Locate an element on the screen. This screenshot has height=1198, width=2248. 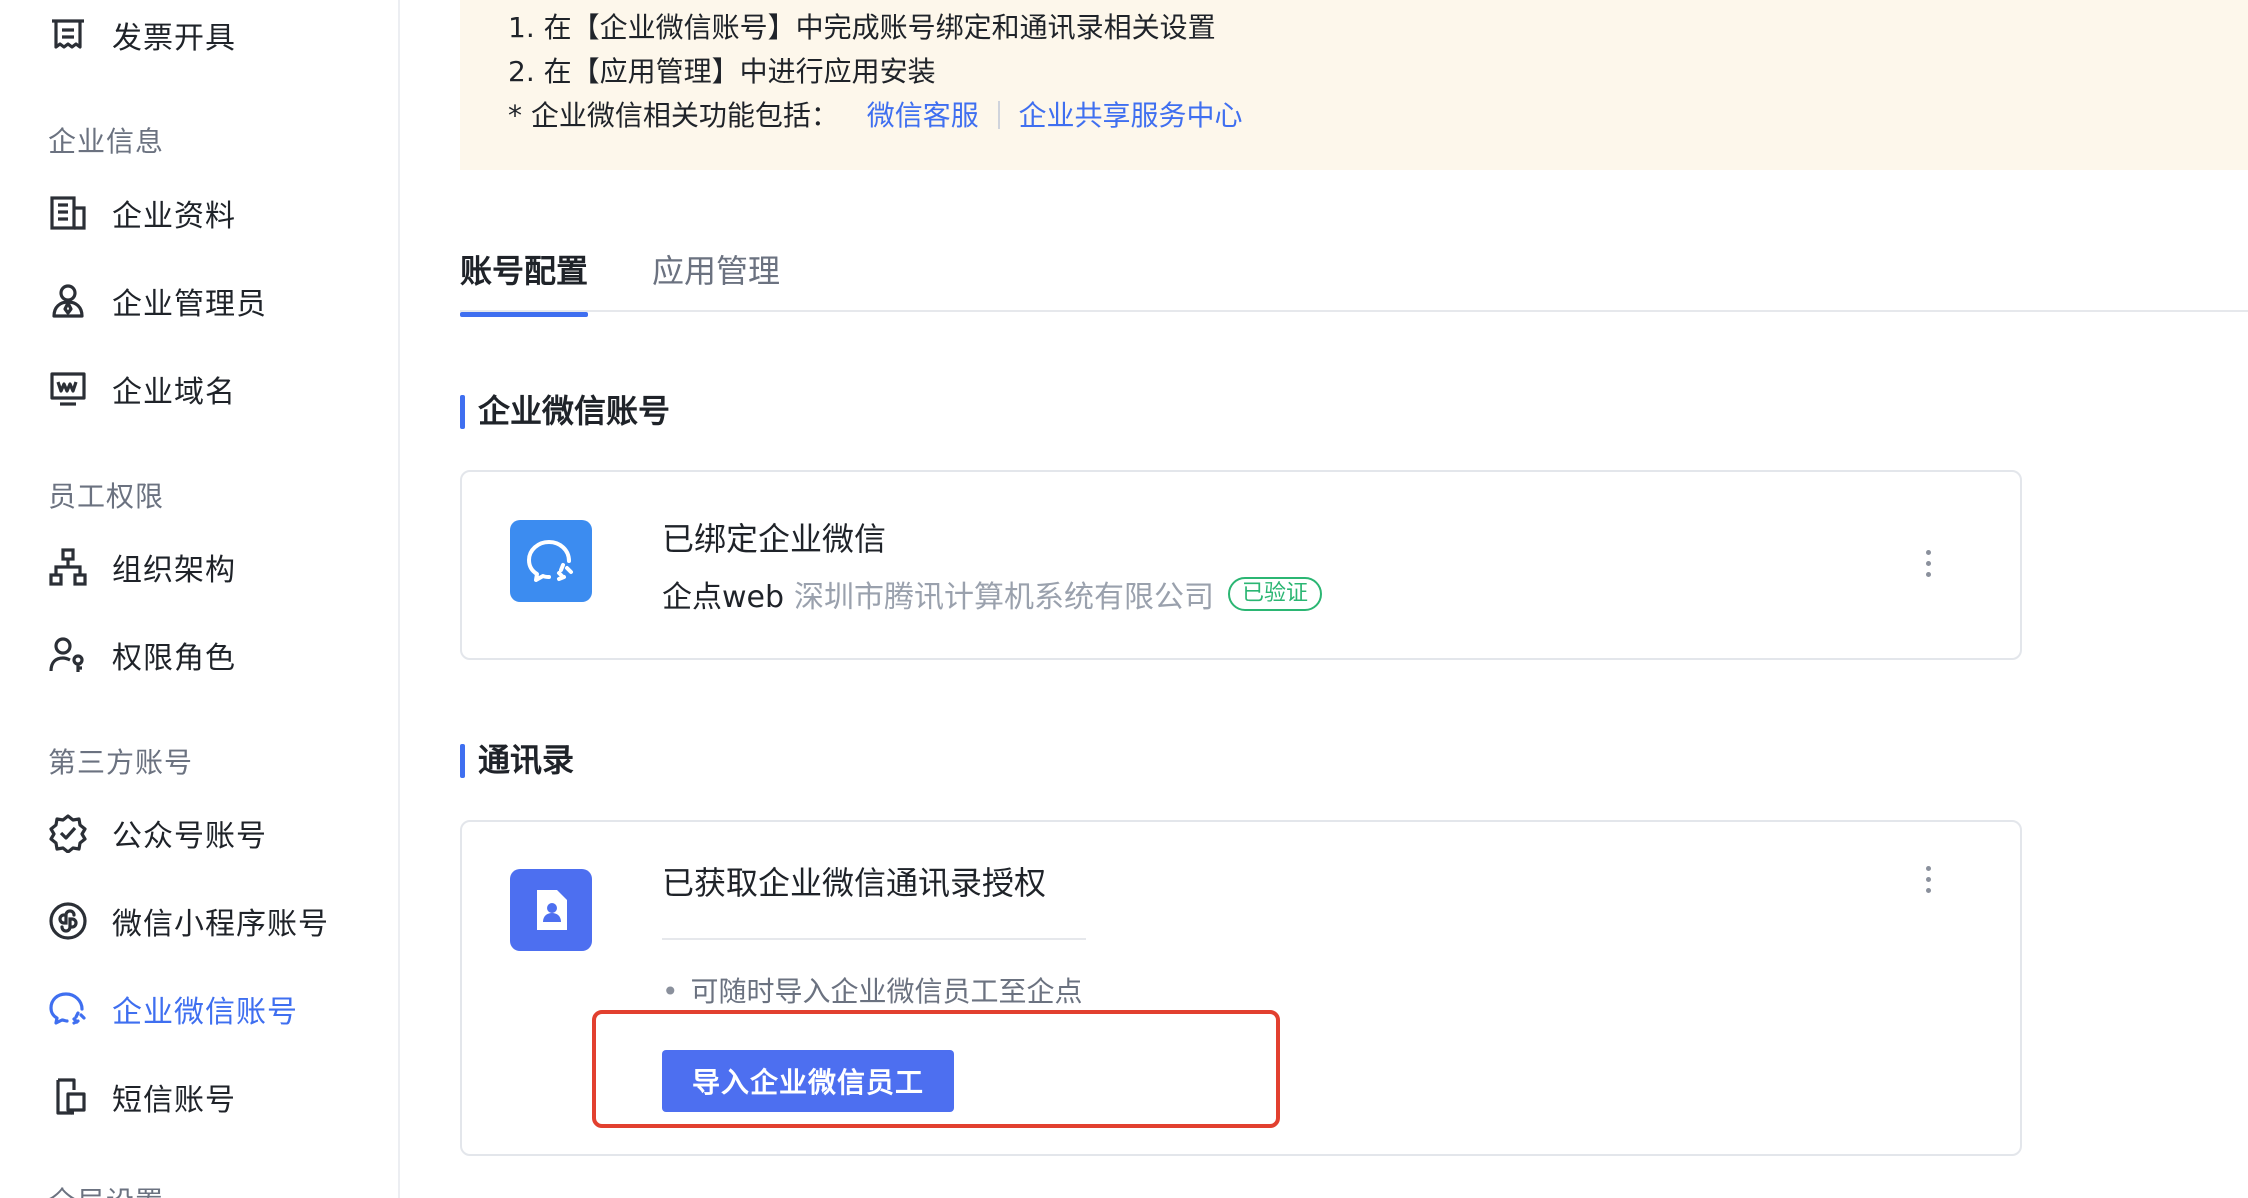
contacts-section-title: 通讯录 is located at coordinates (517, 760).